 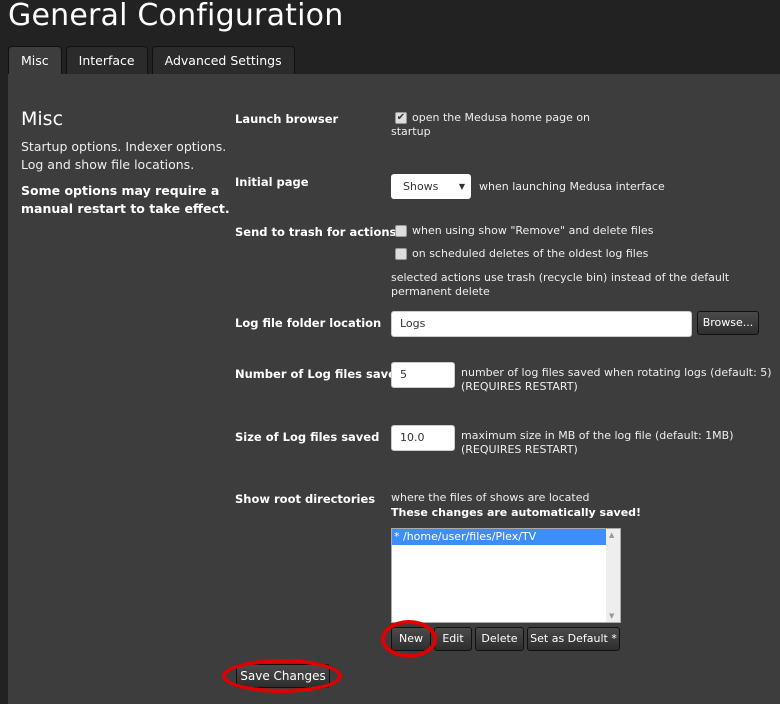 I want to click on root-dirs-note: These changes are automatically saved!, so click(x=516, y=512).